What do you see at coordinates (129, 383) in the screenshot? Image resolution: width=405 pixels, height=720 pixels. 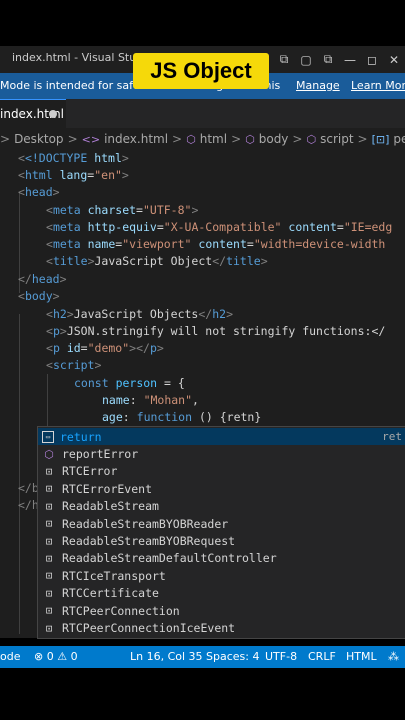 I see `code-line-14: const person = {` at bounding box center [129, 383].